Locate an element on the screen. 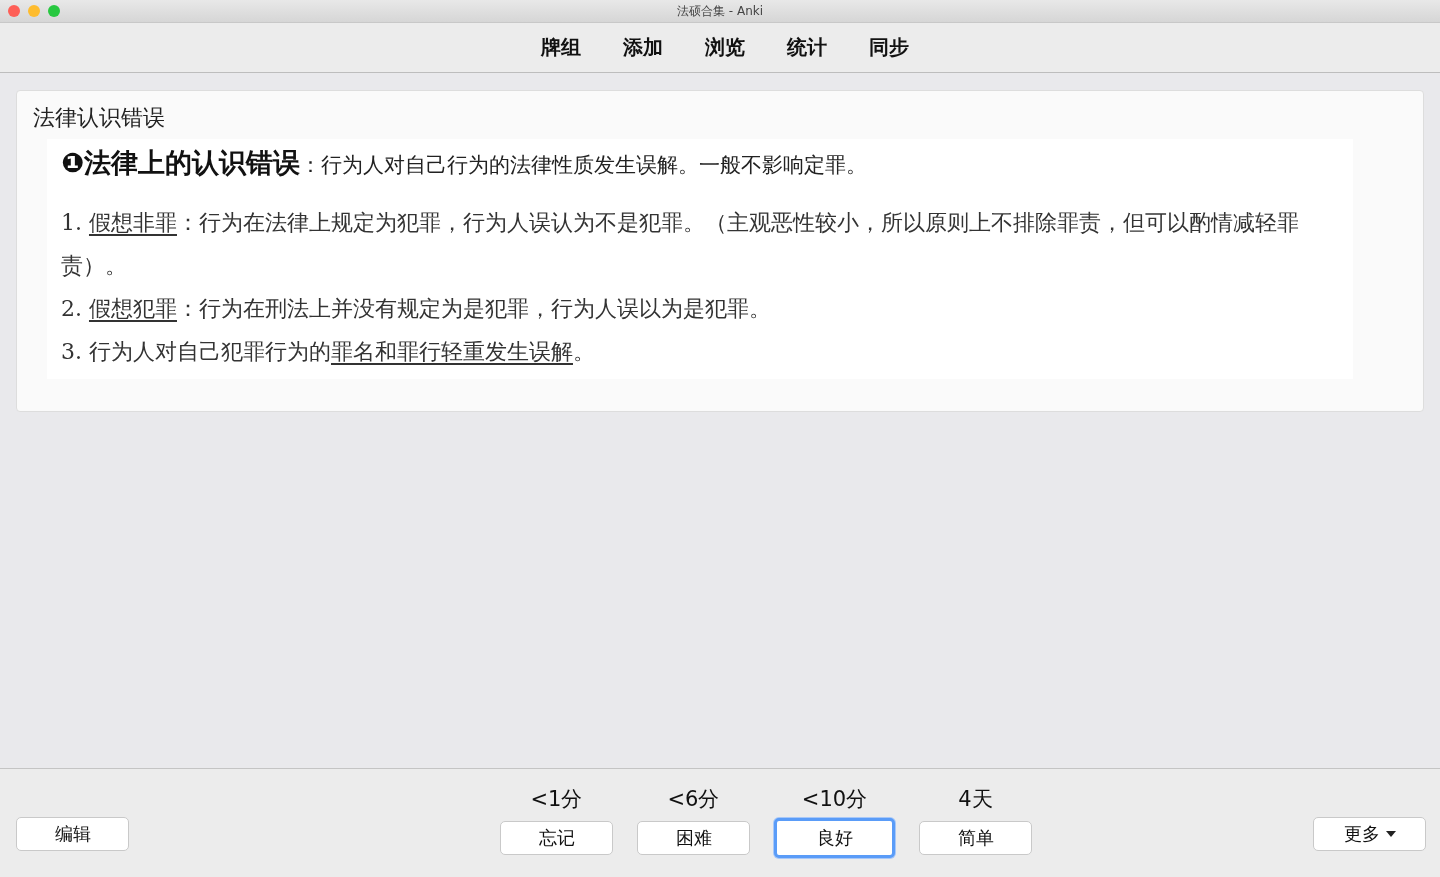 The height and width of the screenshot is (877, 1440). interval-label: 4天 is located at coordinates (975, 799).